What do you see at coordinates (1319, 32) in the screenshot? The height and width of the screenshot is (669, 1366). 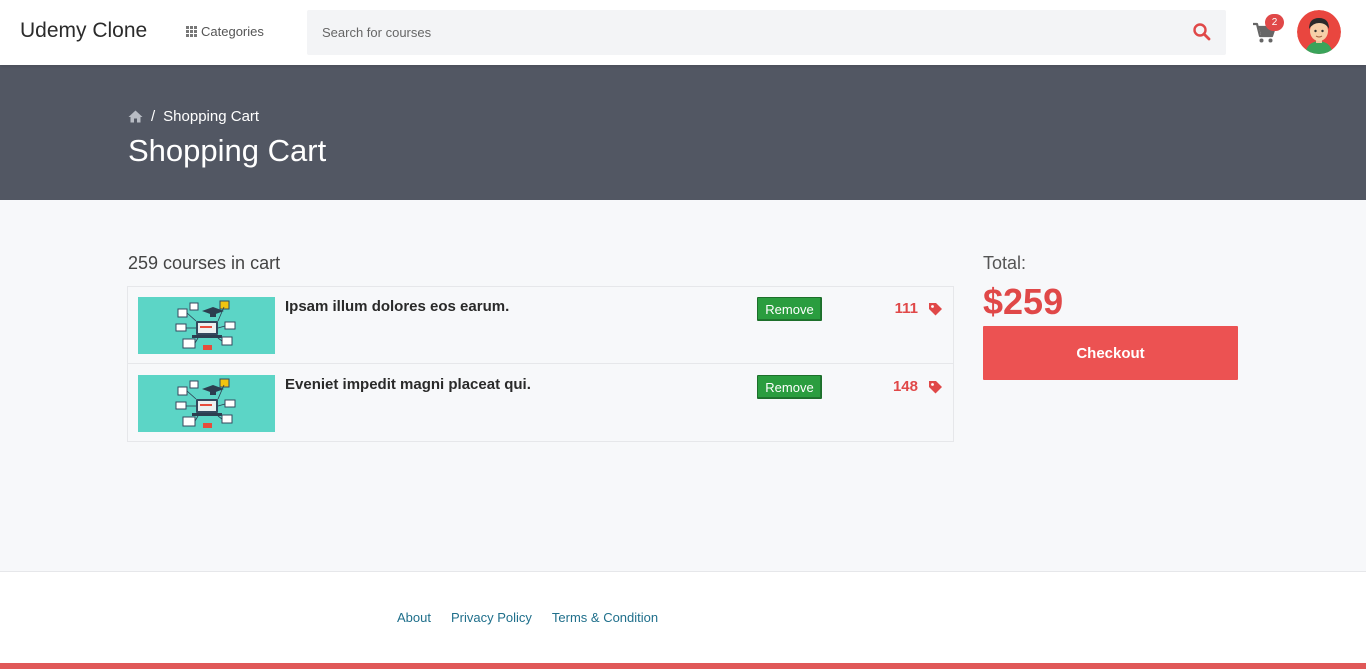 I see `user-avatar` at bounding box center [1319, 32].